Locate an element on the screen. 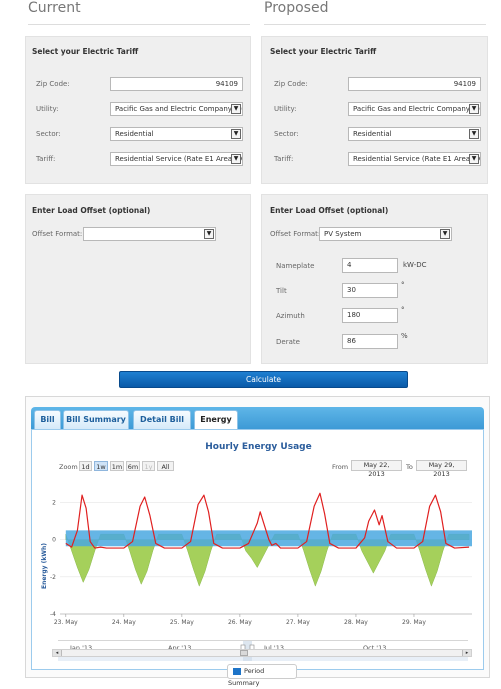 The height and width of the screenshot is (689, 501). scroll-right-icon: ▸ is located at coordinates (466, 653).